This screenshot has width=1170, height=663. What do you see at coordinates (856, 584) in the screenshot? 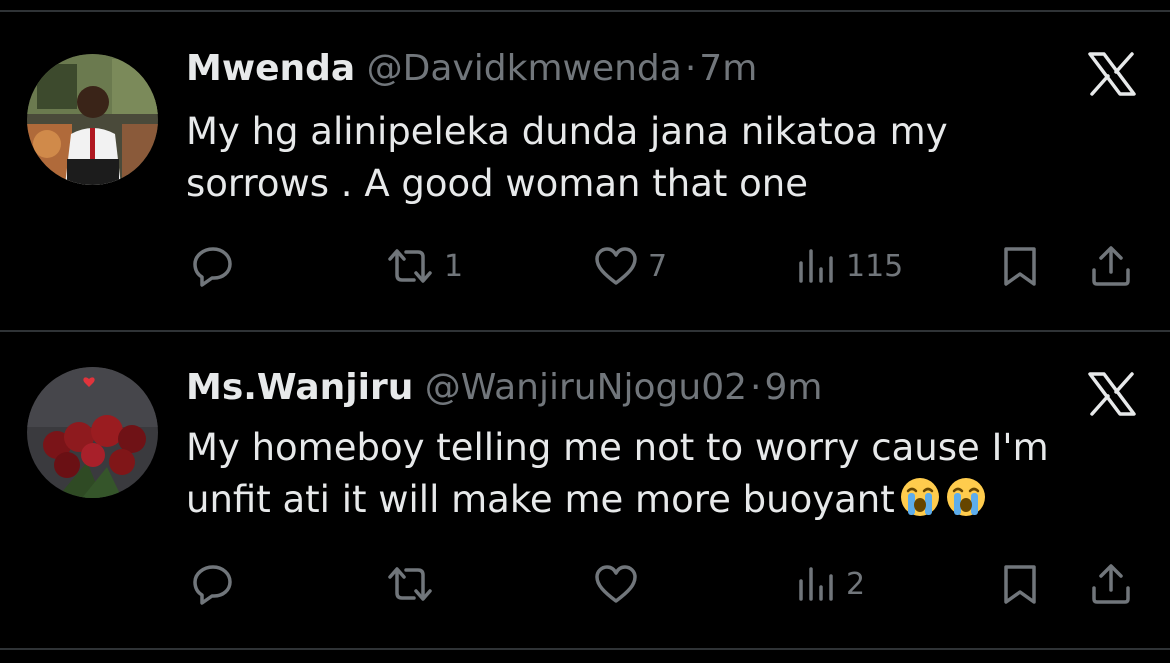
I see `views-count: 2` at bounding box center [856, 584].